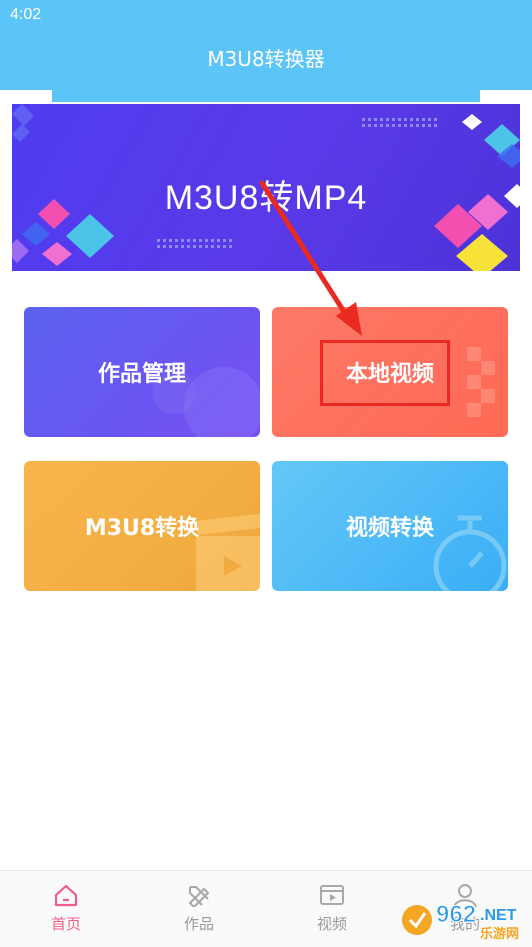 The image size is (532, 947). I want to click on nav-label: 视频, so click(331, 924).